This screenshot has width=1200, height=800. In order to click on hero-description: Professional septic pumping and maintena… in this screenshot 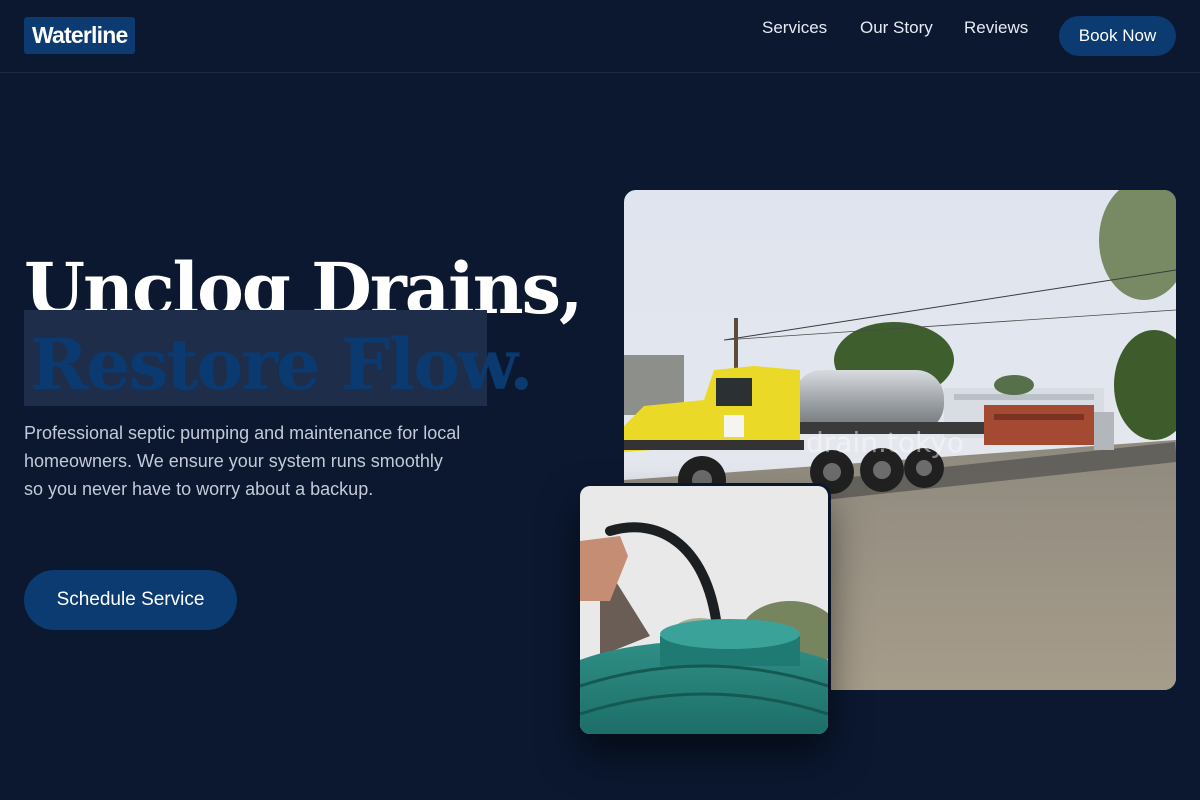, I will do `click(242, 461)`.